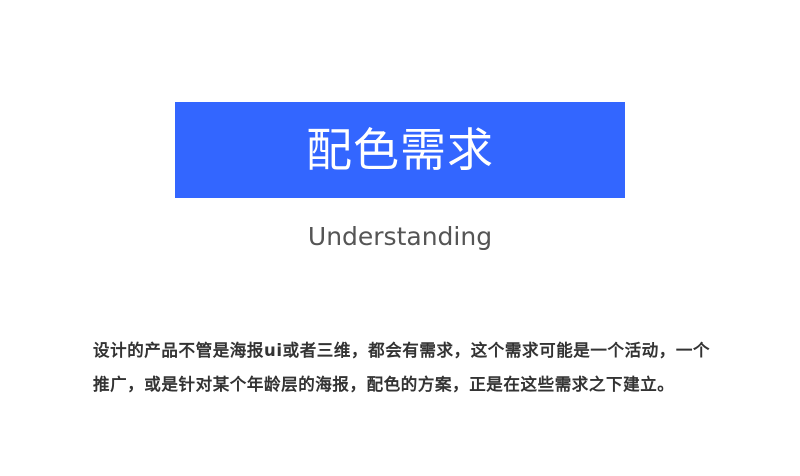 The image size is (800, 476). I want to click on page-title: 配色需求, so click(400, 150).